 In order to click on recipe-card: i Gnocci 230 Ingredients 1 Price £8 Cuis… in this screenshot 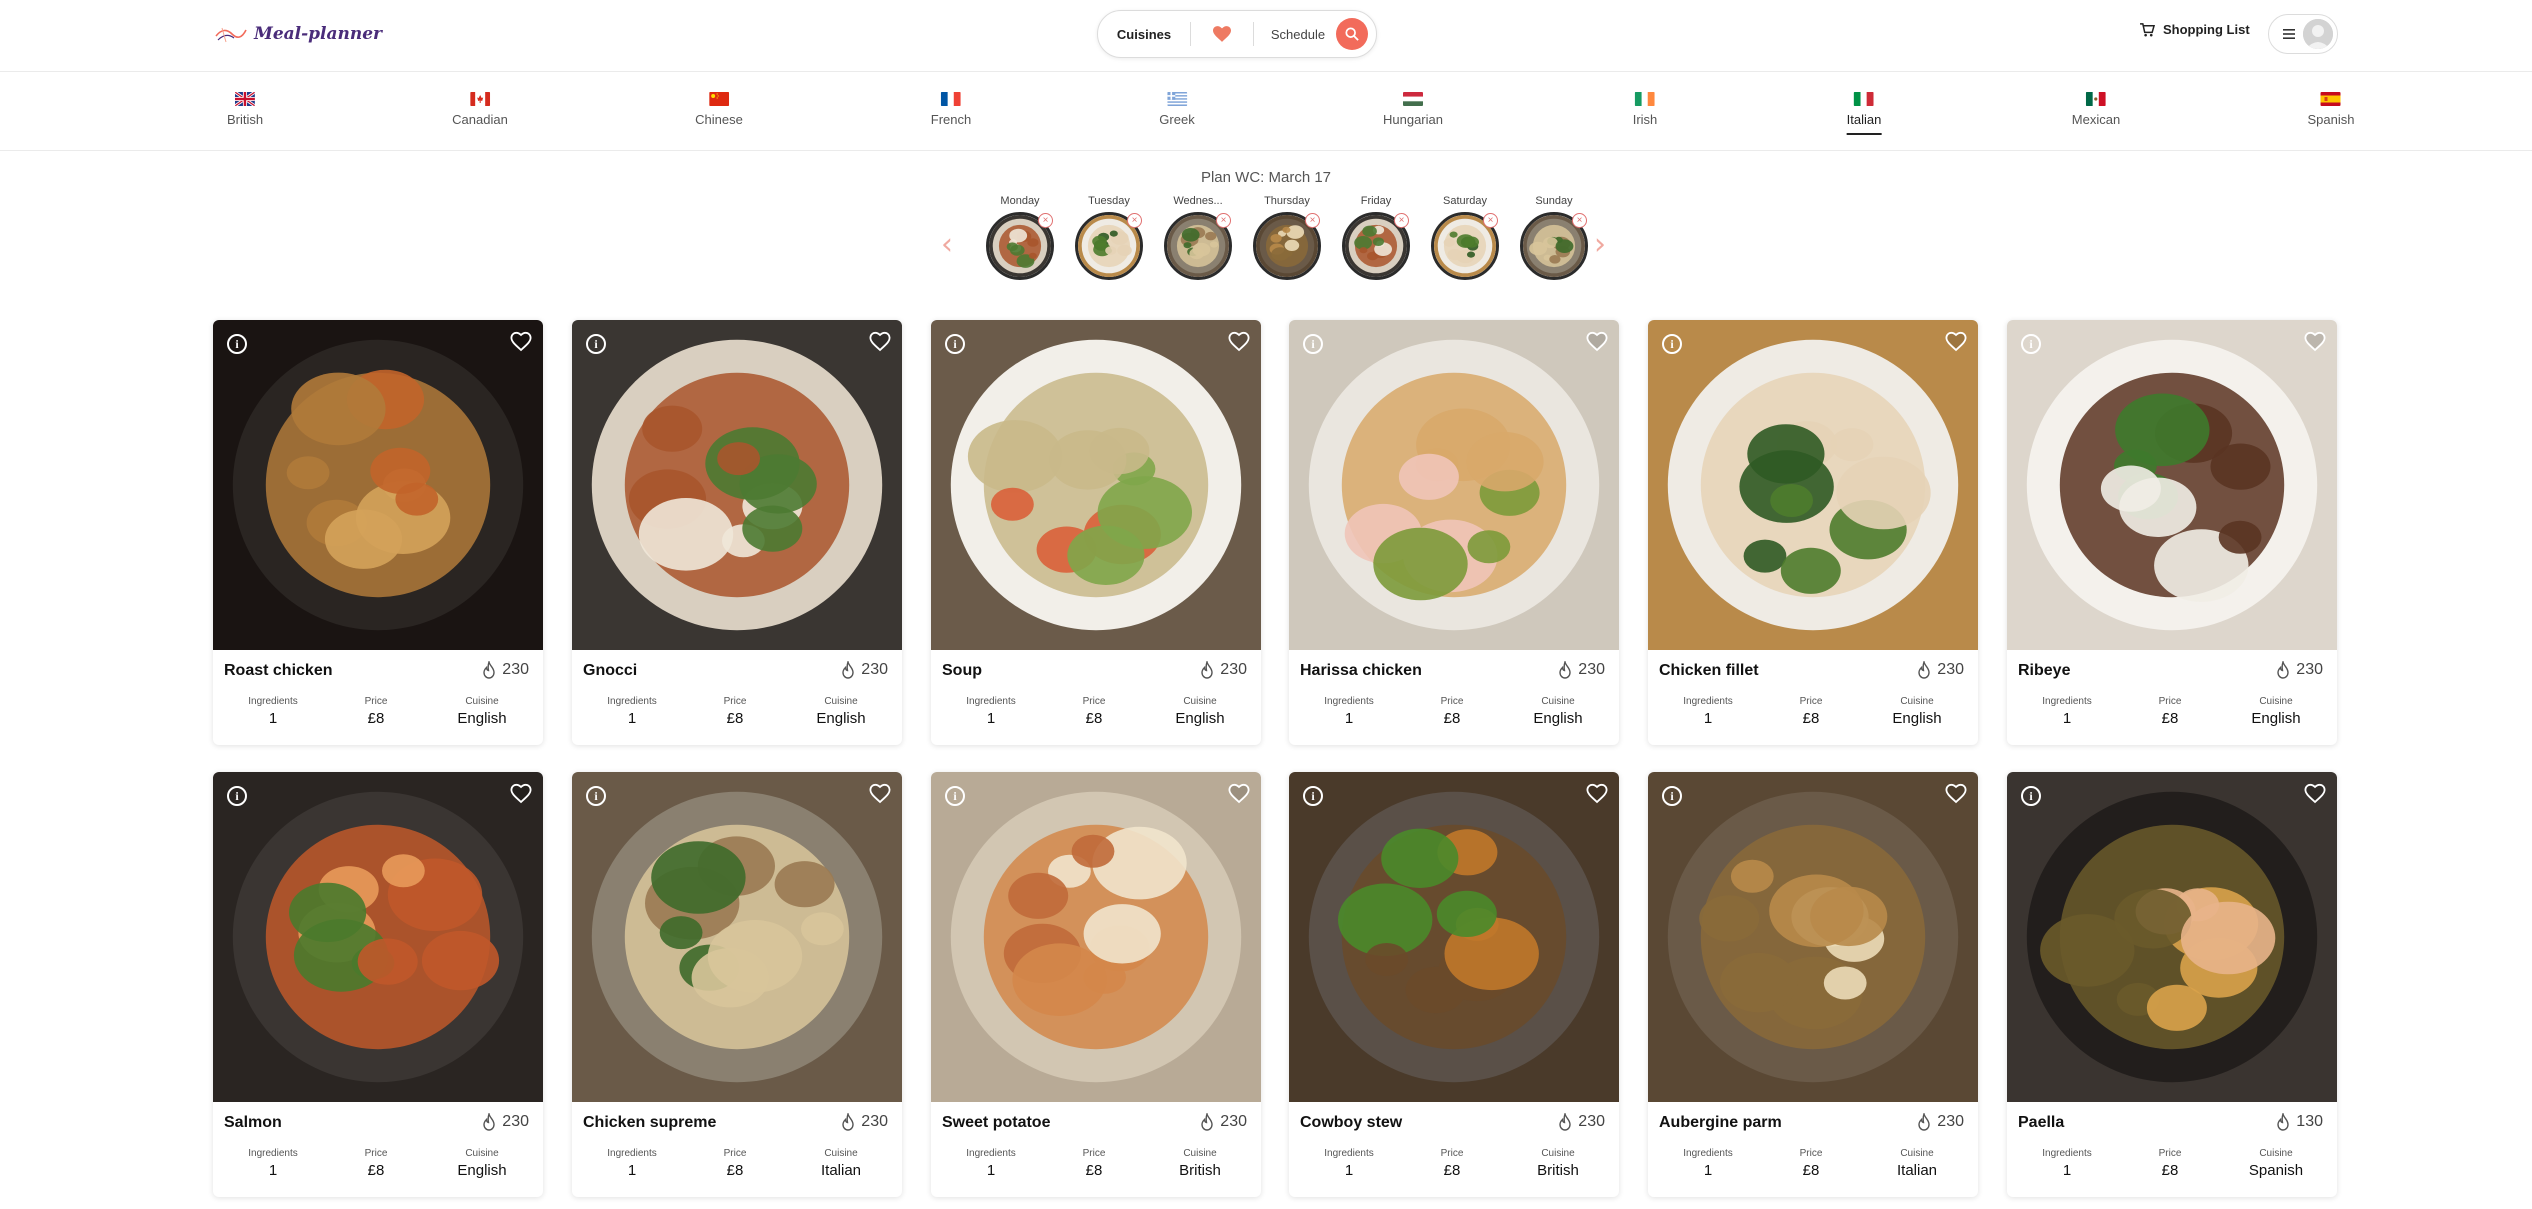, I will do `click(737, 532)`.